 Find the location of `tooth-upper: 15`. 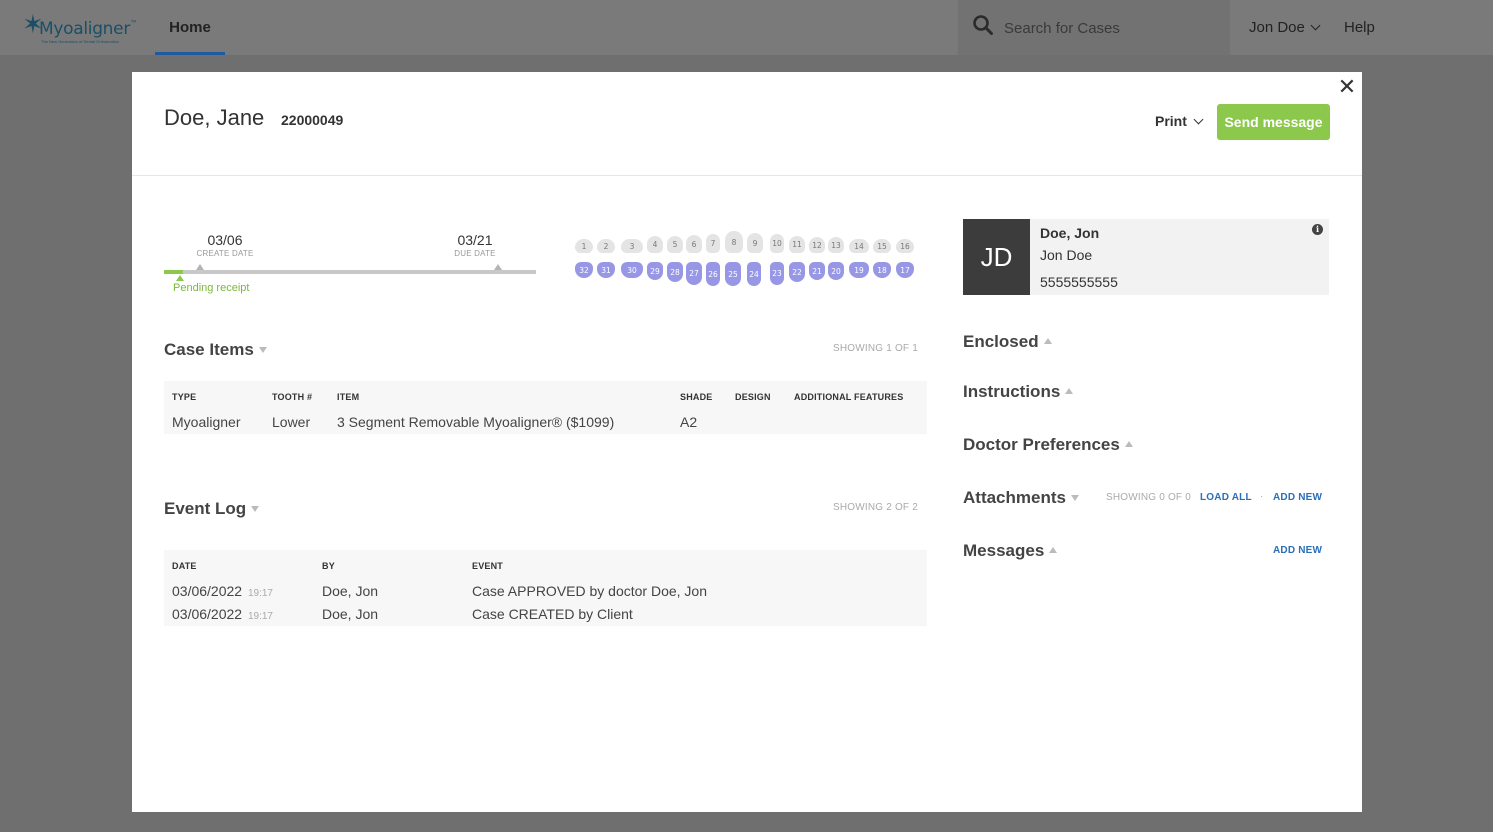

tooth-upper: 15 is located at coordinates (882, 246).